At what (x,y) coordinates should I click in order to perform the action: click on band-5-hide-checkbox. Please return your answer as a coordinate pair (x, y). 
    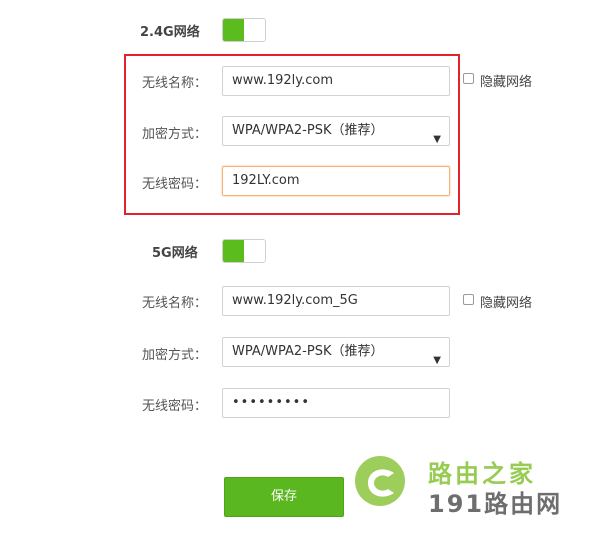
    Looking at the image, I should click on (468, 299).